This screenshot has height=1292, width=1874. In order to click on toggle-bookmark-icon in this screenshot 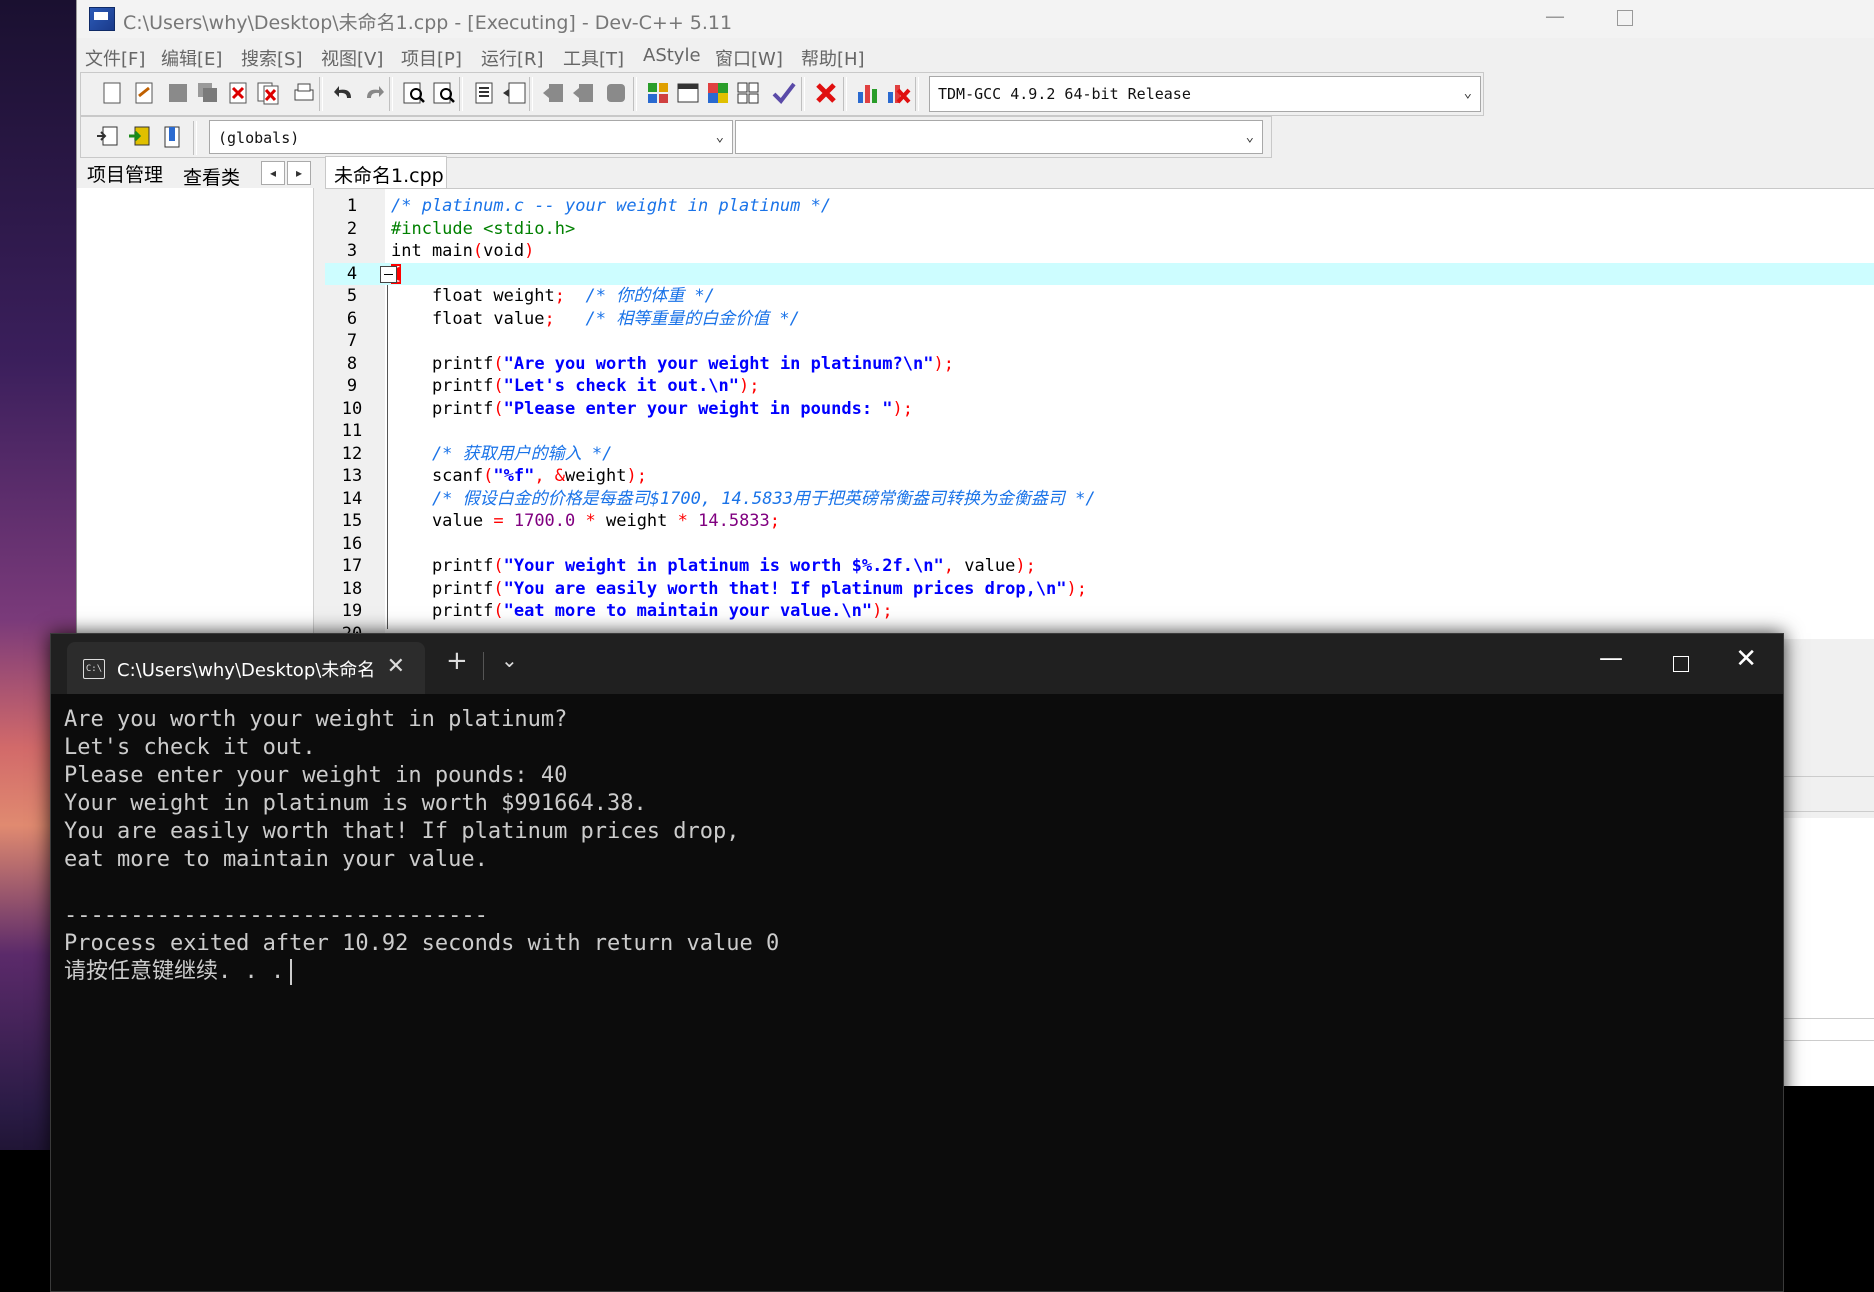, I will do `click(140, 137)`.